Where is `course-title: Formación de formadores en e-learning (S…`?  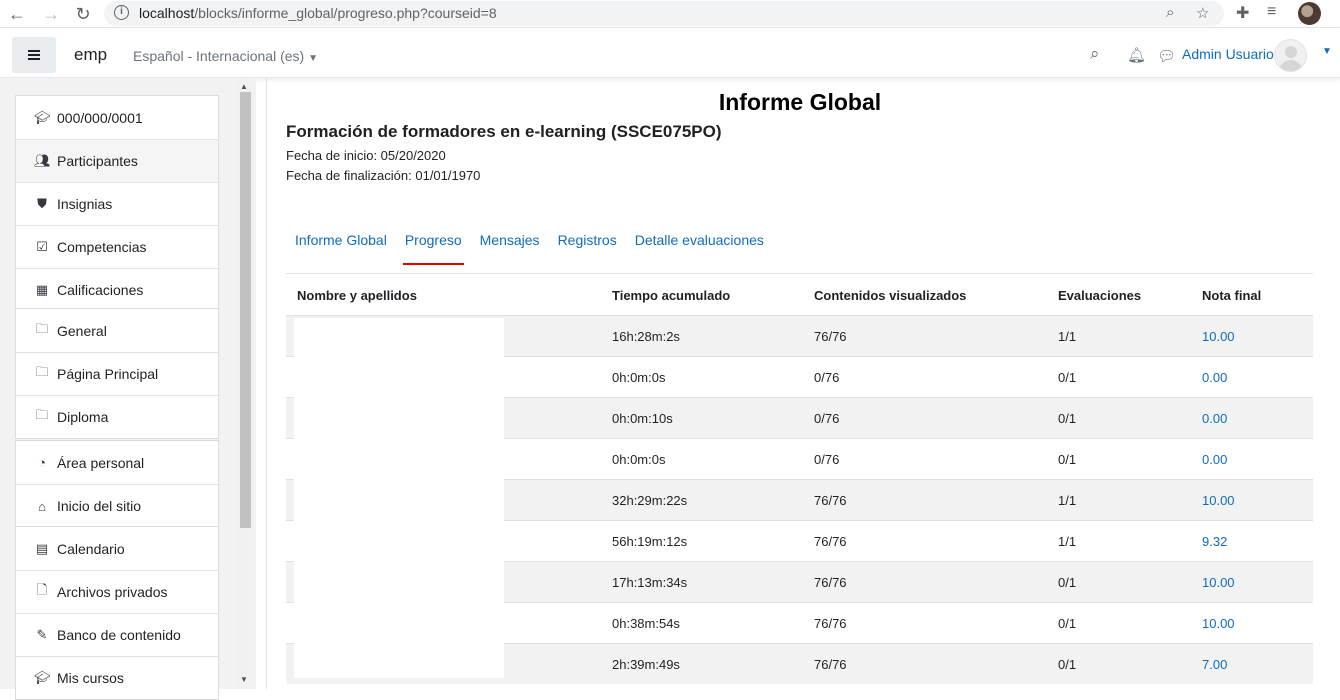
course-title: Formación de formadores en e-learning (S… is located at coordinates (504, 131).